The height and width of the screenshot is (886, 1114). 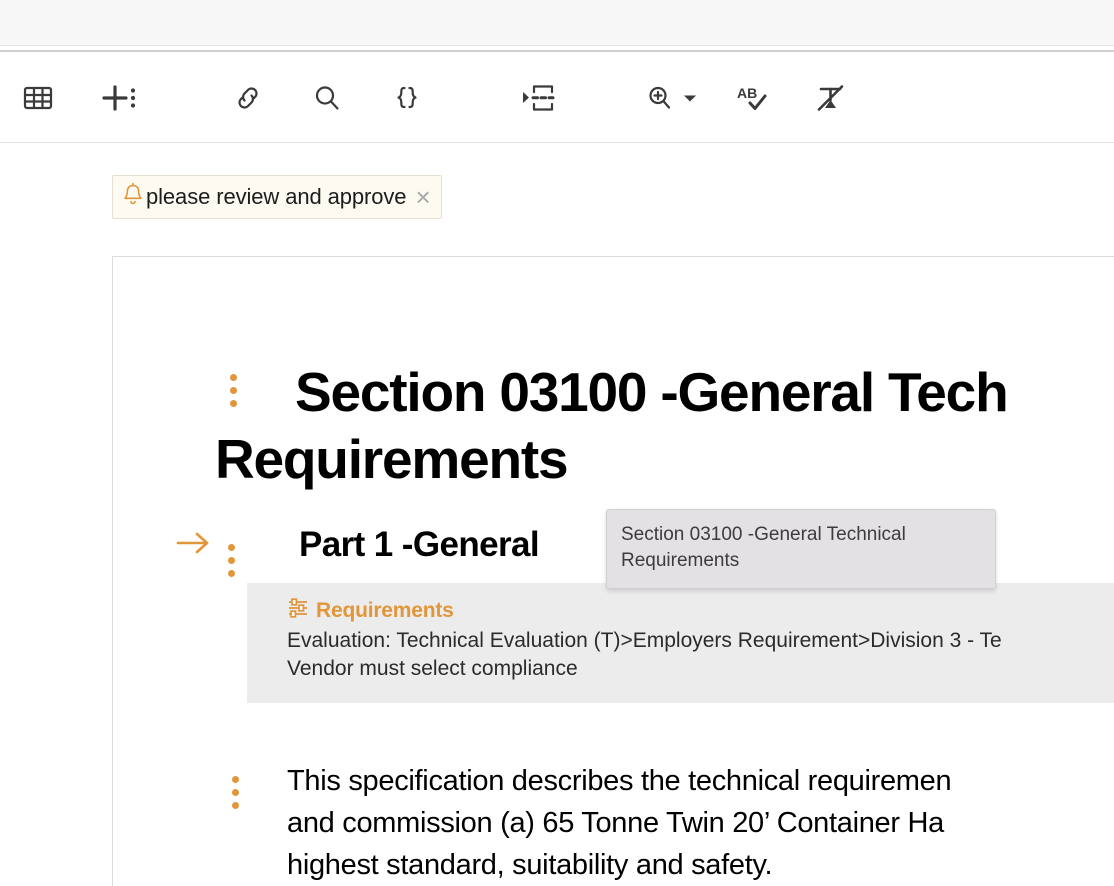 I want to click on zoom-in-icon, so click(x=663, y=98).